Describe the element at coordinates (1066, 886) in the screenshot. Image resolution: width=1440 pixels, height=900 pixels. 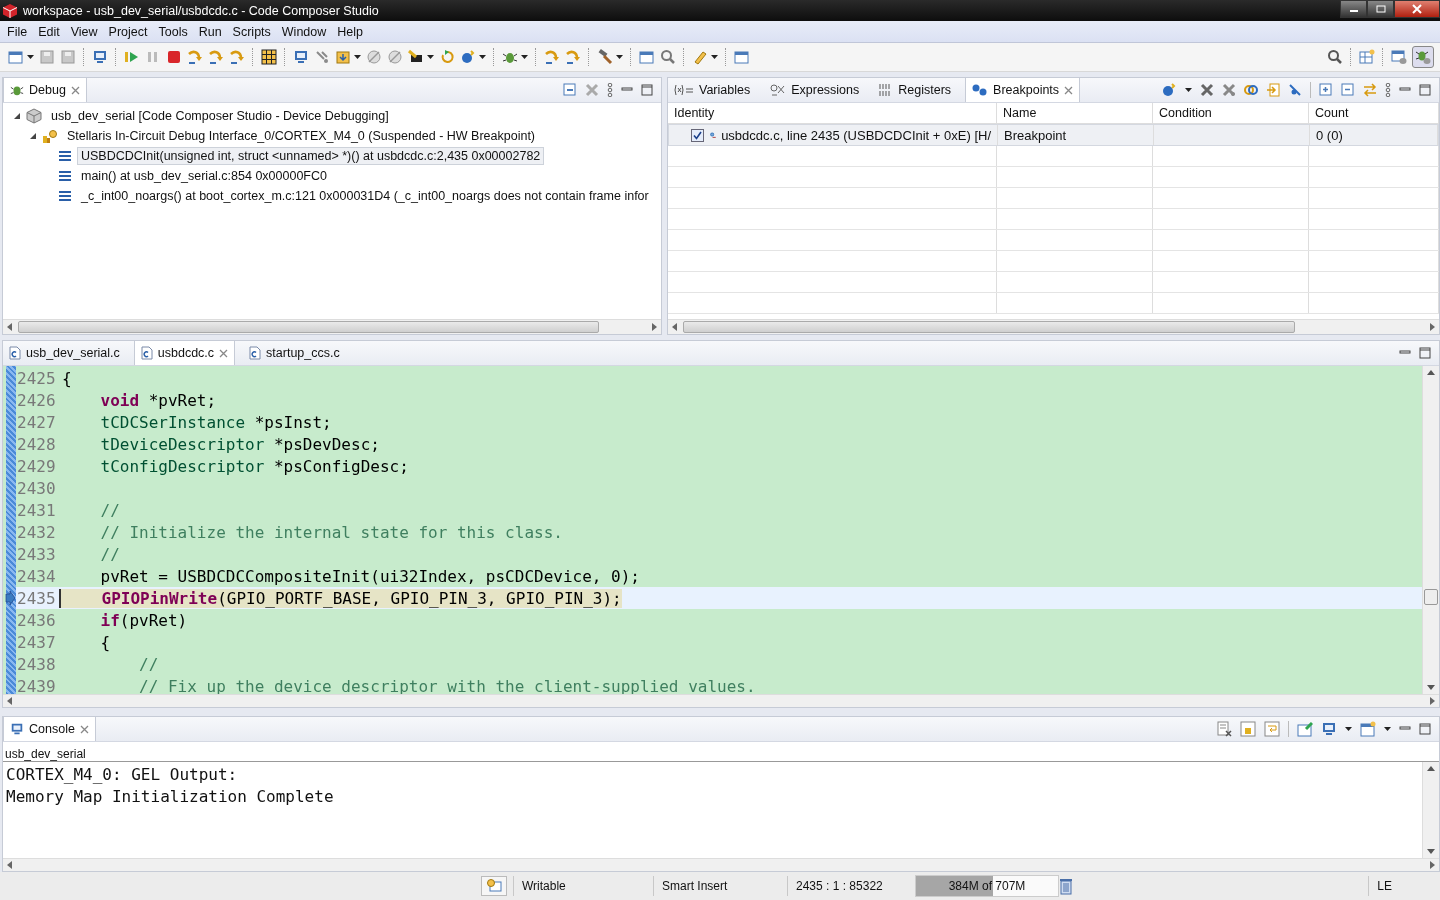
I see `trash-icon` at that location.